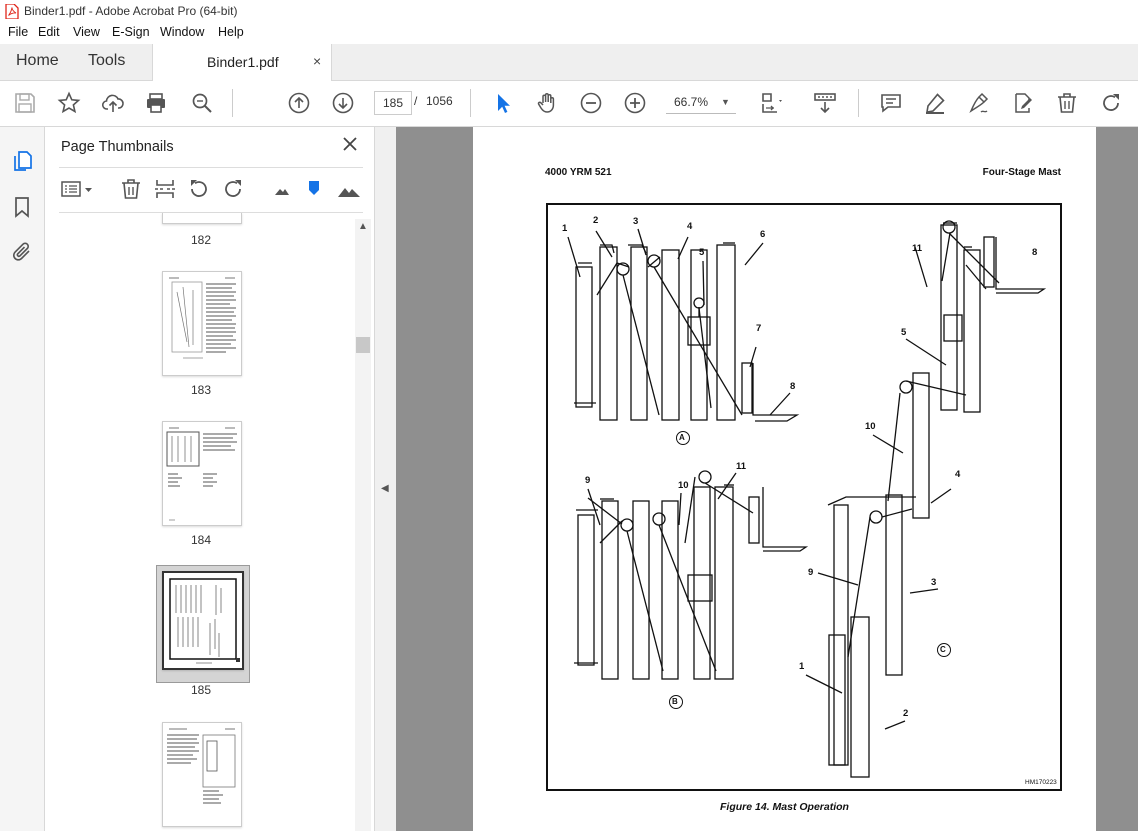 This screenshot has height=831, width=1138. What do you see at coordinates (233, 189) in the screenshot?
I see `rotate-clockwise-icon` at bounding box center [233, 189].